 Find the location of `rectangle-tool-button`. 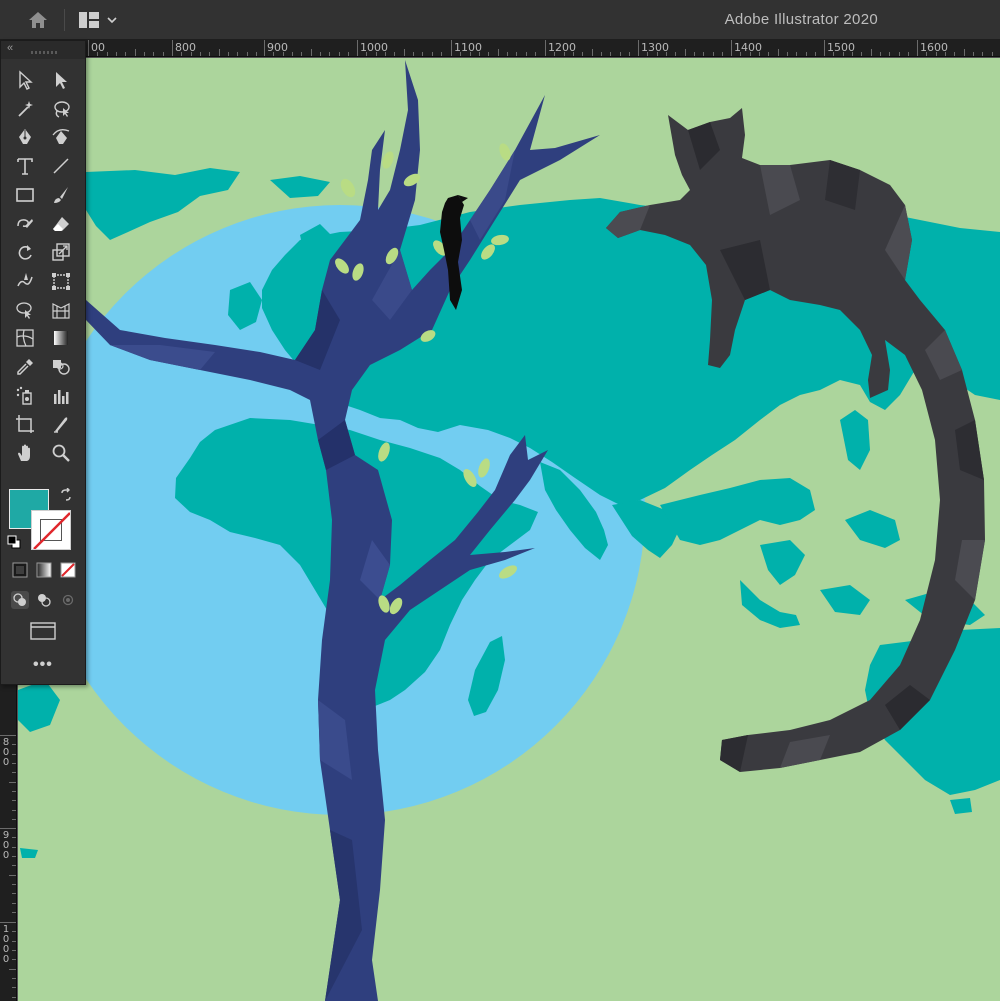

rectangle-tool-button is located at coordinates (25, 195).